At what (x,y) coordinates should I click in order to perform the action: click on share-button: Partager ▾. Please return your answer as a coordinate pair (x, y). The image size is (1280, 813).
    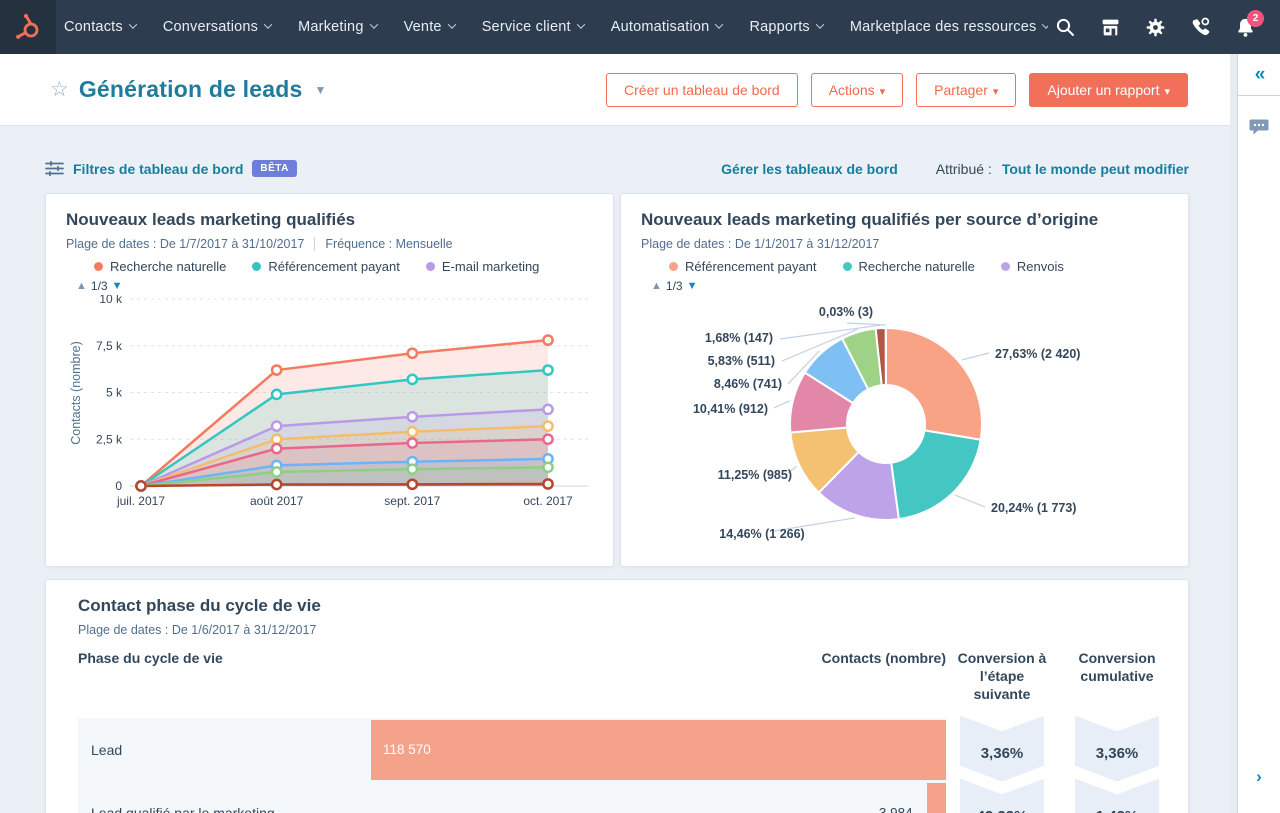
    Looking at the image, I should click on (966, 89).